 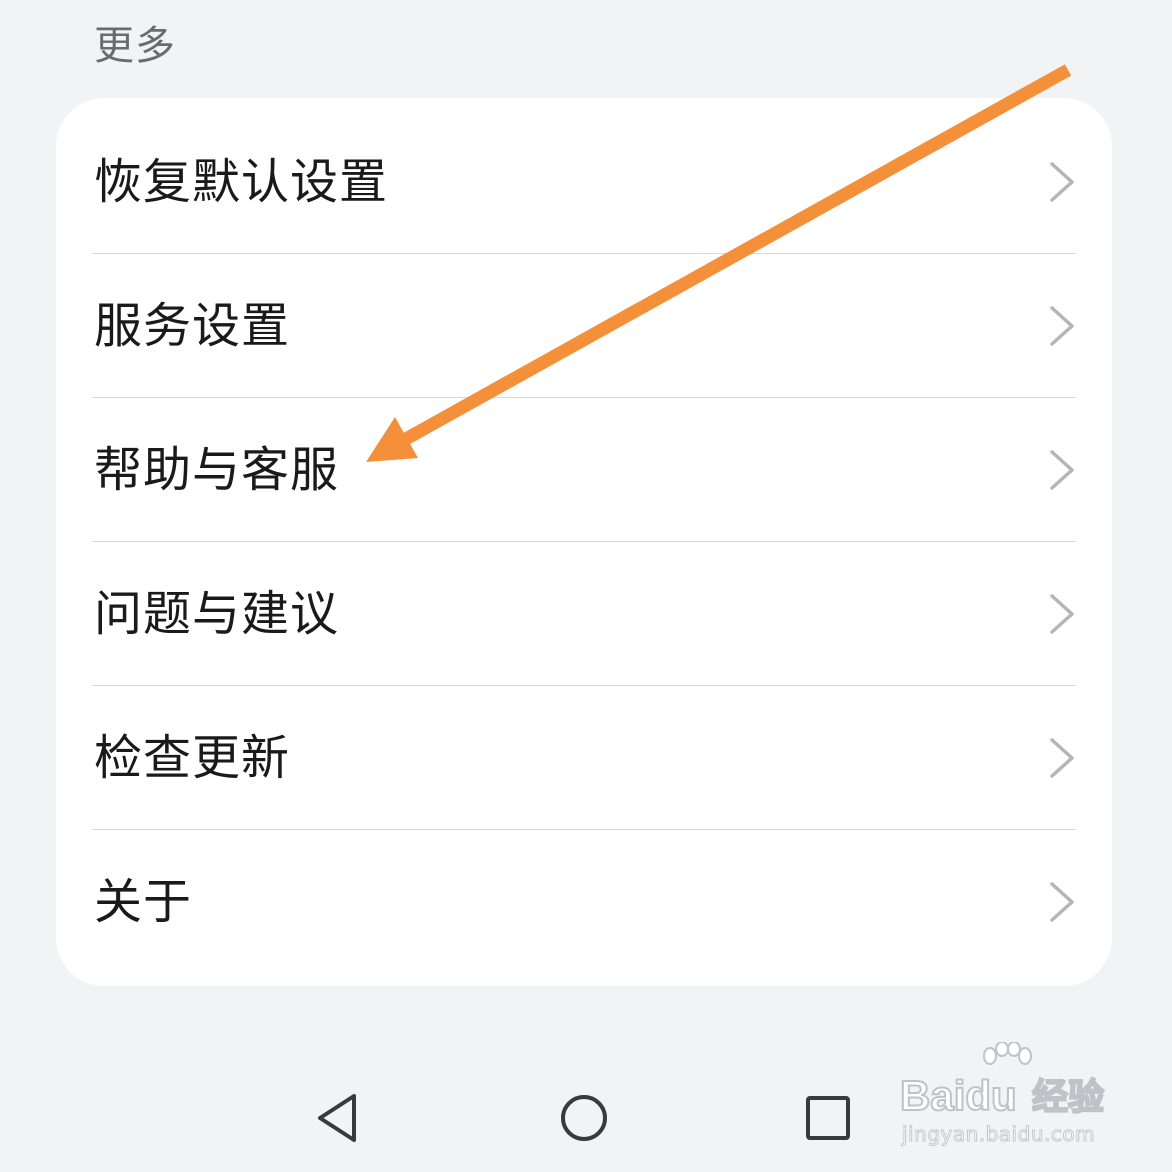 I want to click on baidu-jingyan-watermark: Baidu 经验 jingyan.baidu.com, so click(x=1008, y=1097).